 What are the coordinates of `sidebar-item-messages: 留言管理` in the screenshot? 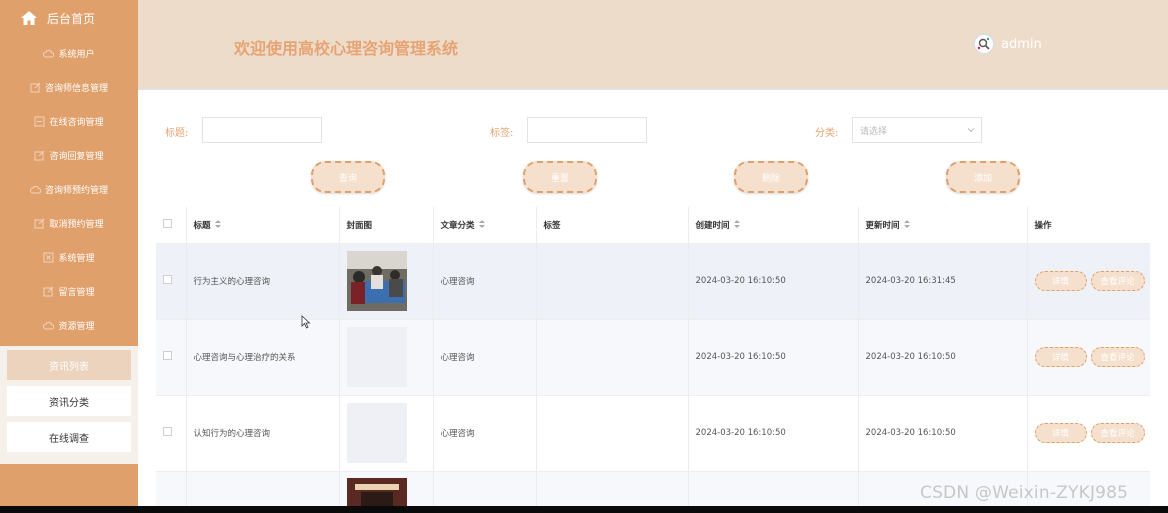 It's located at (69, 291).